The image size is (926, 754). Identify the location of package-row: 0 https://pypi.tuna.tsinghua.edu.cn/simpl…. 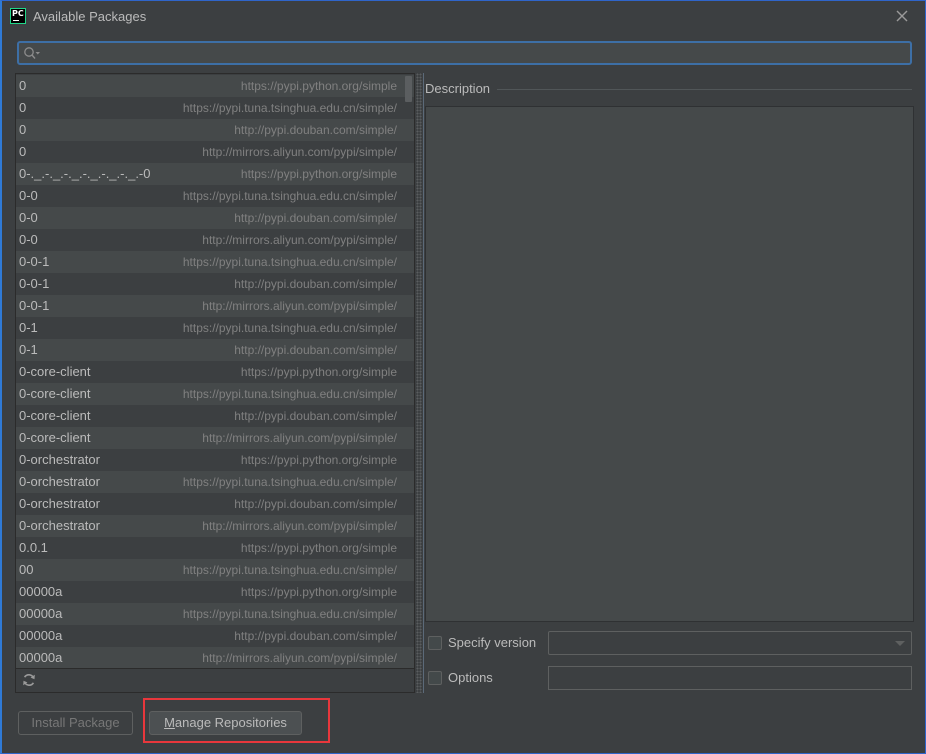
(215, 108).